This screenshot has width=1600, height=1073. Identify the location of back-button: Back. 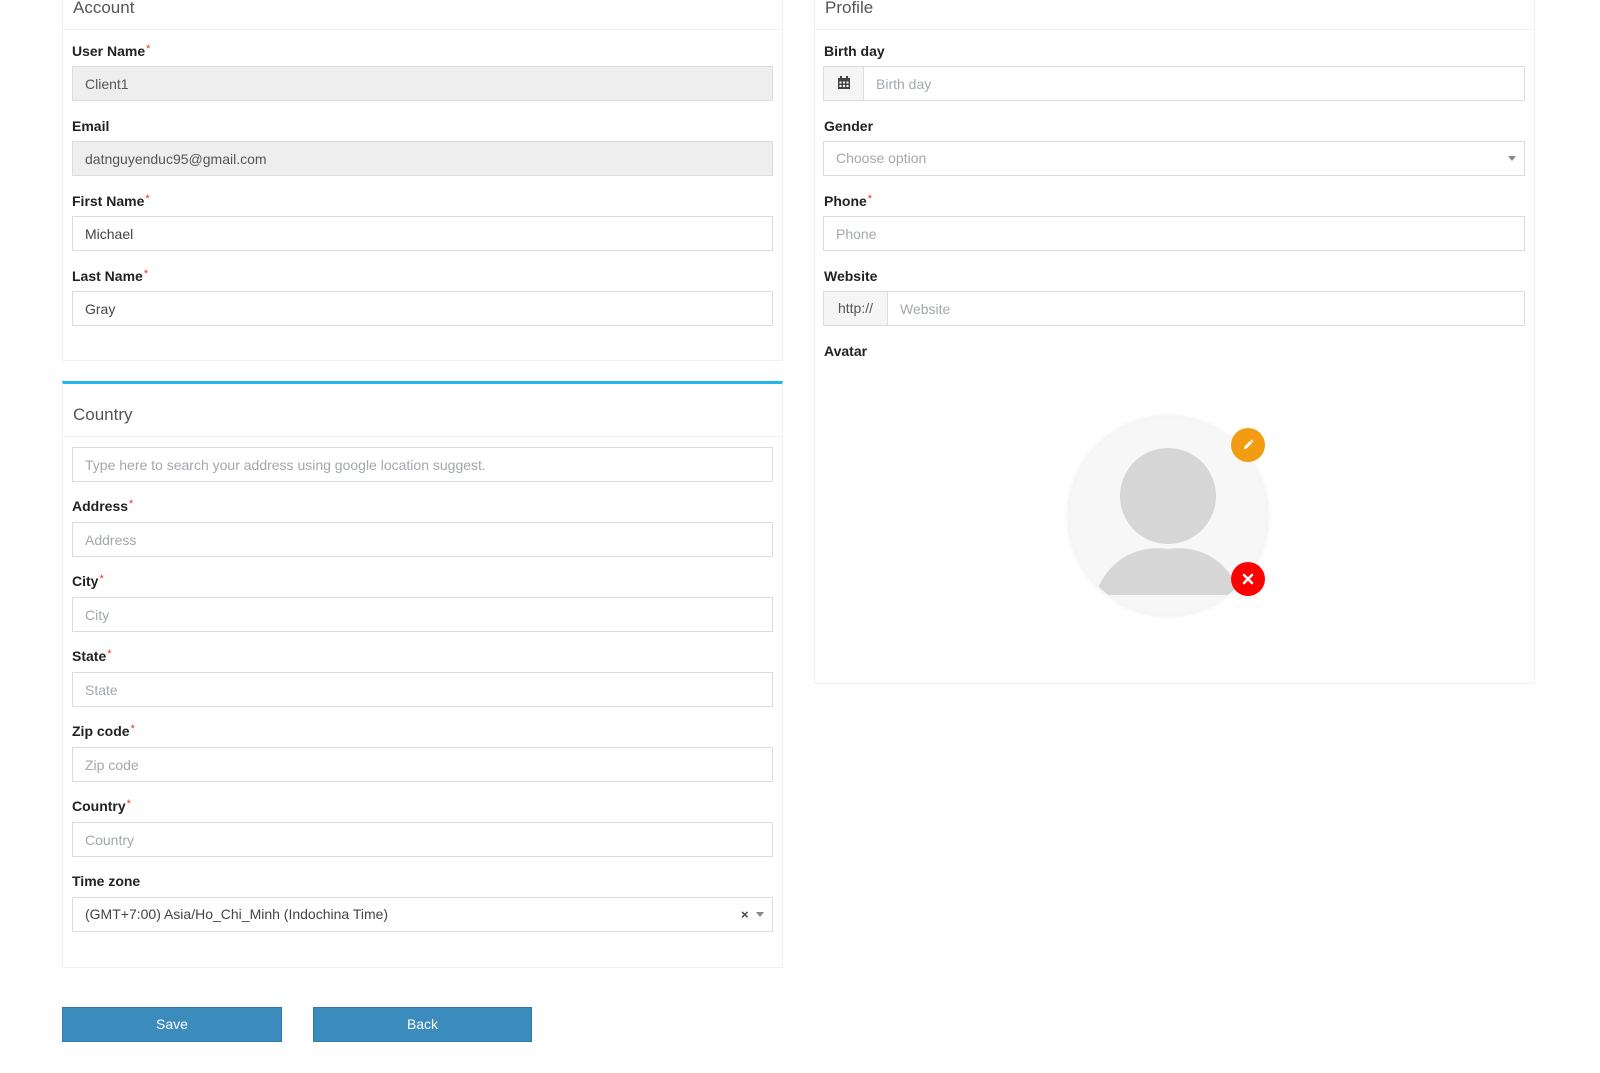
(422, 1024).